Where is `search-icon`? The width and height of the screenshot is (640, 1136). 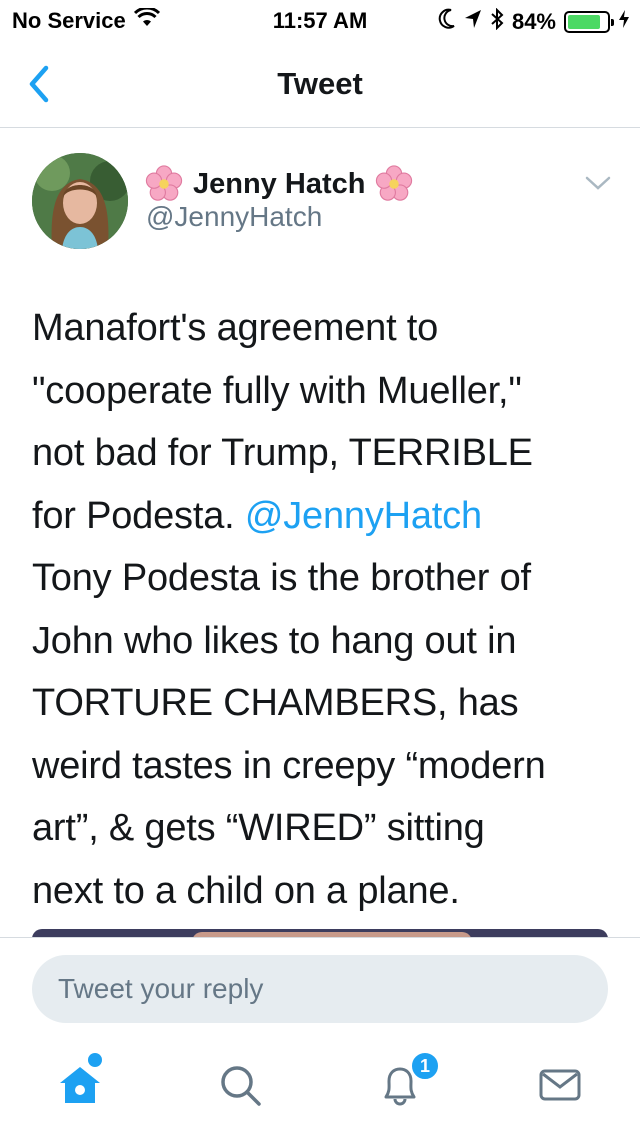
search-icon is located at coordinates (241, 1086).